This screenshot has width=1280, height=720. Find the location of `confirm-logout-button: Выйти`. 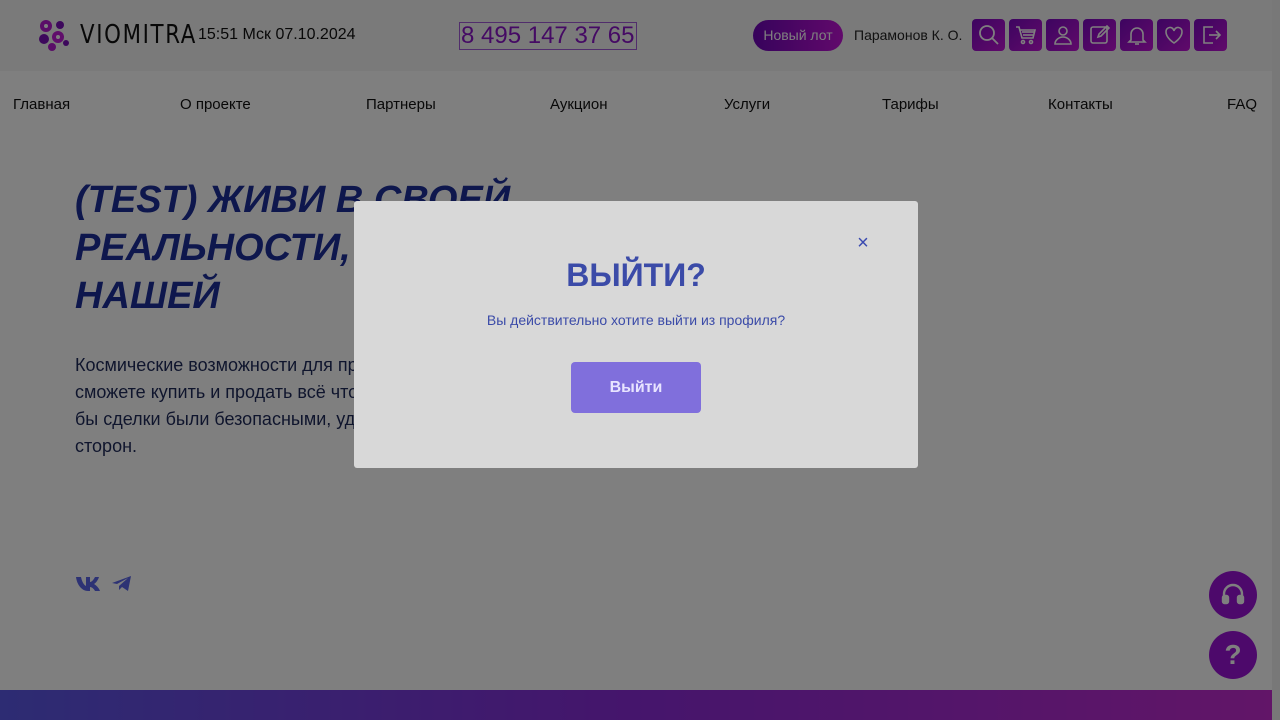

confirm-logout-button: Выйти is located at coordinates (636, 387).